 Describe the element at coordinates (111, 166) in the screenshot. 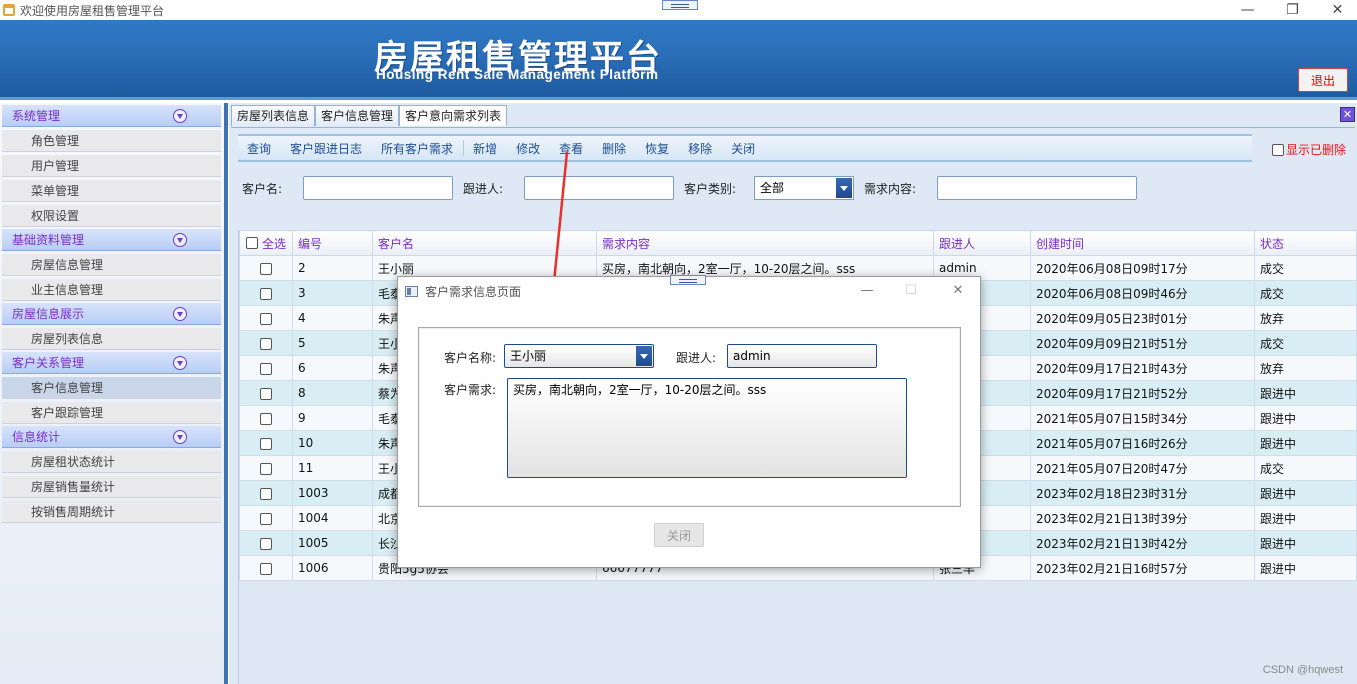

I see `sidebar-item-users: 用户管理` at that location.